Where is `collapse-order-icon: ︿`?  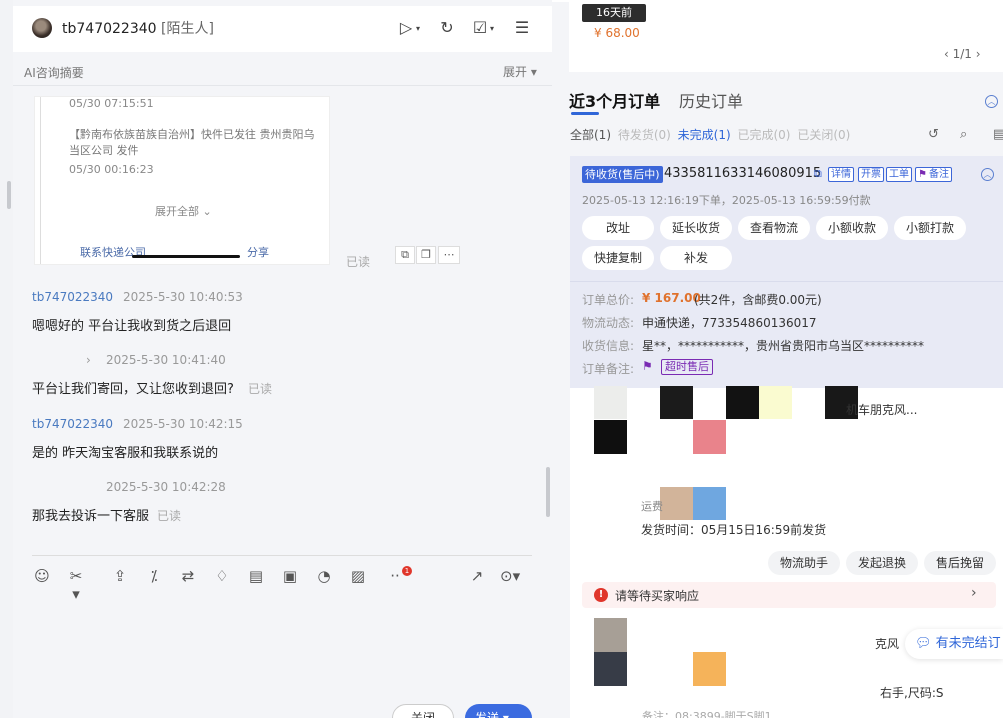
collapse-order-icon: ︿ is located at coordinates (987, 174).